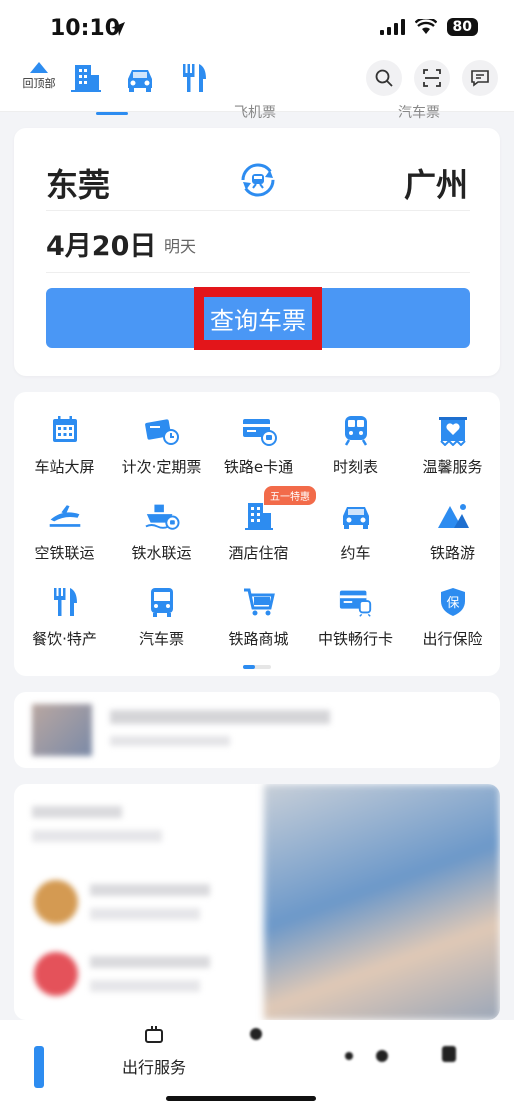 Image resolution: width=514 pixels, height=1111 pixels. Describe the element at coordinates (355, 553) in the screenshot. I see `service-label: 约车` at that location.